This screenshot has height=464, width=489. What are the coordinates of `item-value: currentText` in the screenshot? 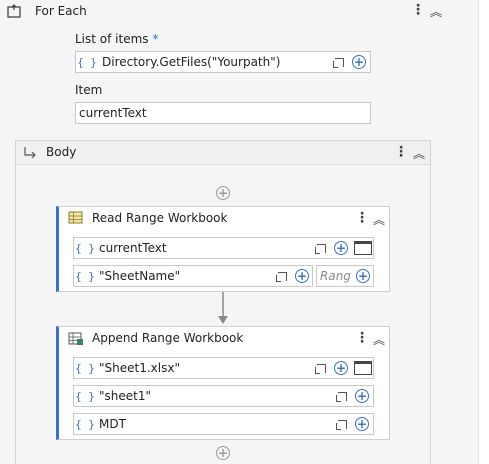 It's located at (223, 113).